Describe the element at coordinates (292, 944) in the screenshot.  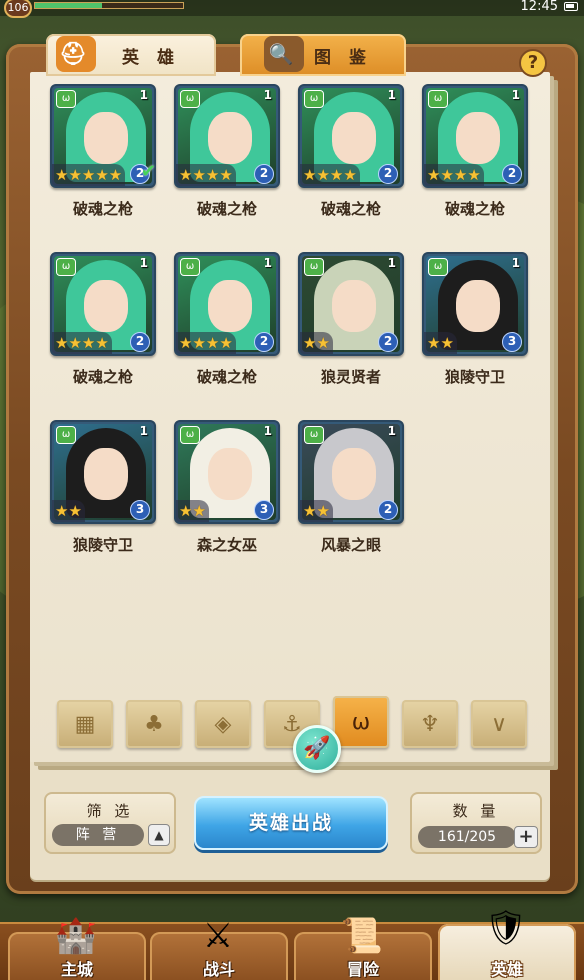
I see `bottom-nav: 🏰 主城 ⚔ 战斗 📜 冒险 🛡 英雄` at that location.